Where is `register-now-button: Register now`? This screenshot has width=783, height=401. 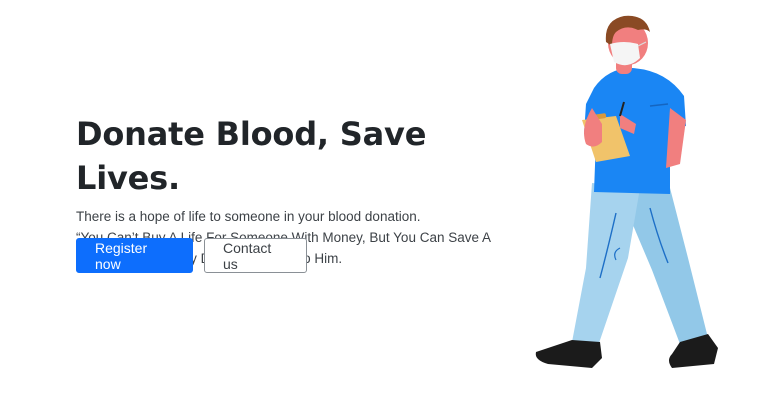 register-now-button: Register now is located at coordinates (134, 255).